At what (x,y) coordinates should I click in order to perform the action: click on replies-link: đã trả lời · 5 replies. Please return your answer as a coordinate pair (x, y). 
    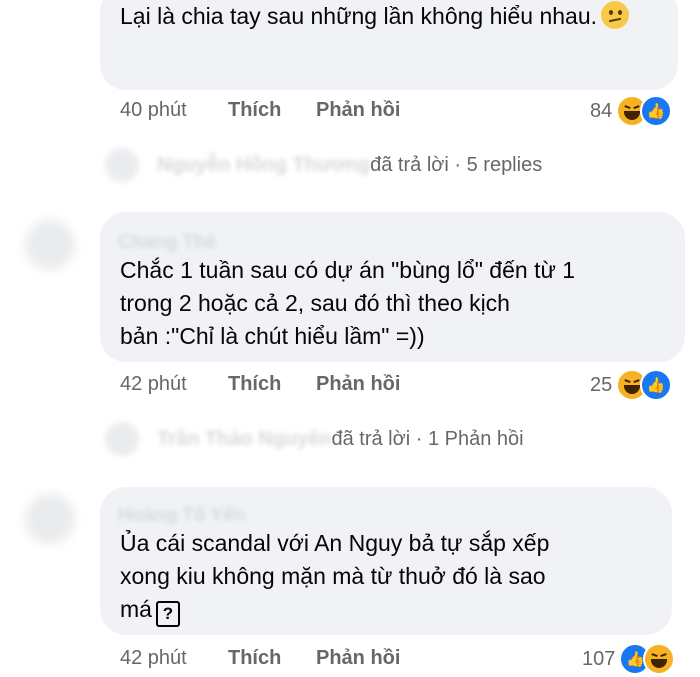
    Looking at the image, I should click on (456, 165).